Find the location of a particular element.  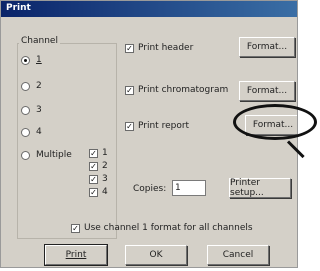

cancel-button: Cancel is located at coordinates (238, 255).